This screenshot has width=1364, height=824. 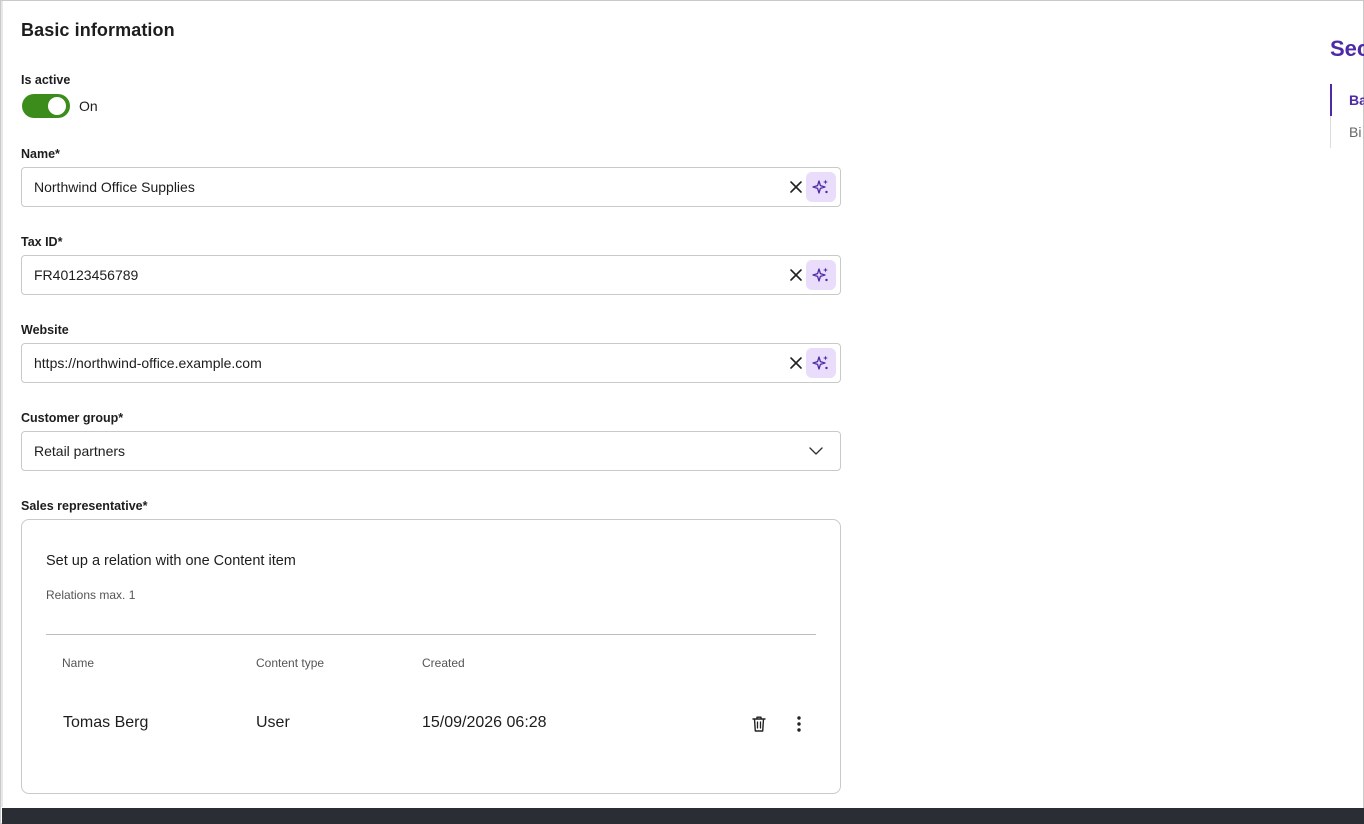 What do you see at coordinates (45, 330) in the screenshot?
I see `website-label: Website` at bounding box center [45, 330].